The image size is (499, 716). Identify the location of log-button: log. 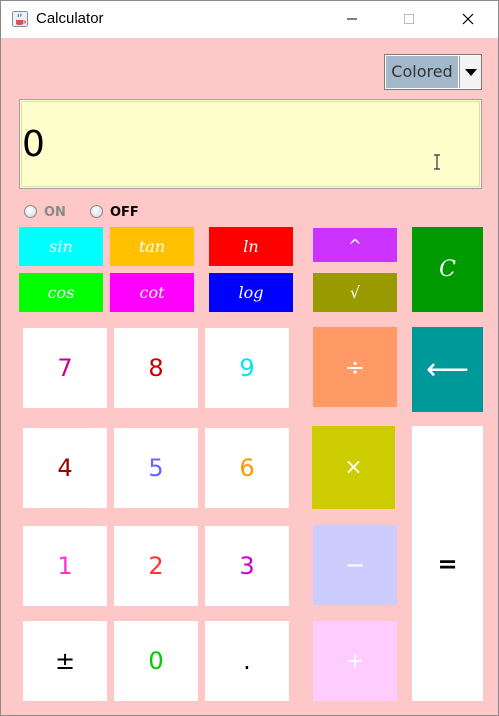
(251, 292).